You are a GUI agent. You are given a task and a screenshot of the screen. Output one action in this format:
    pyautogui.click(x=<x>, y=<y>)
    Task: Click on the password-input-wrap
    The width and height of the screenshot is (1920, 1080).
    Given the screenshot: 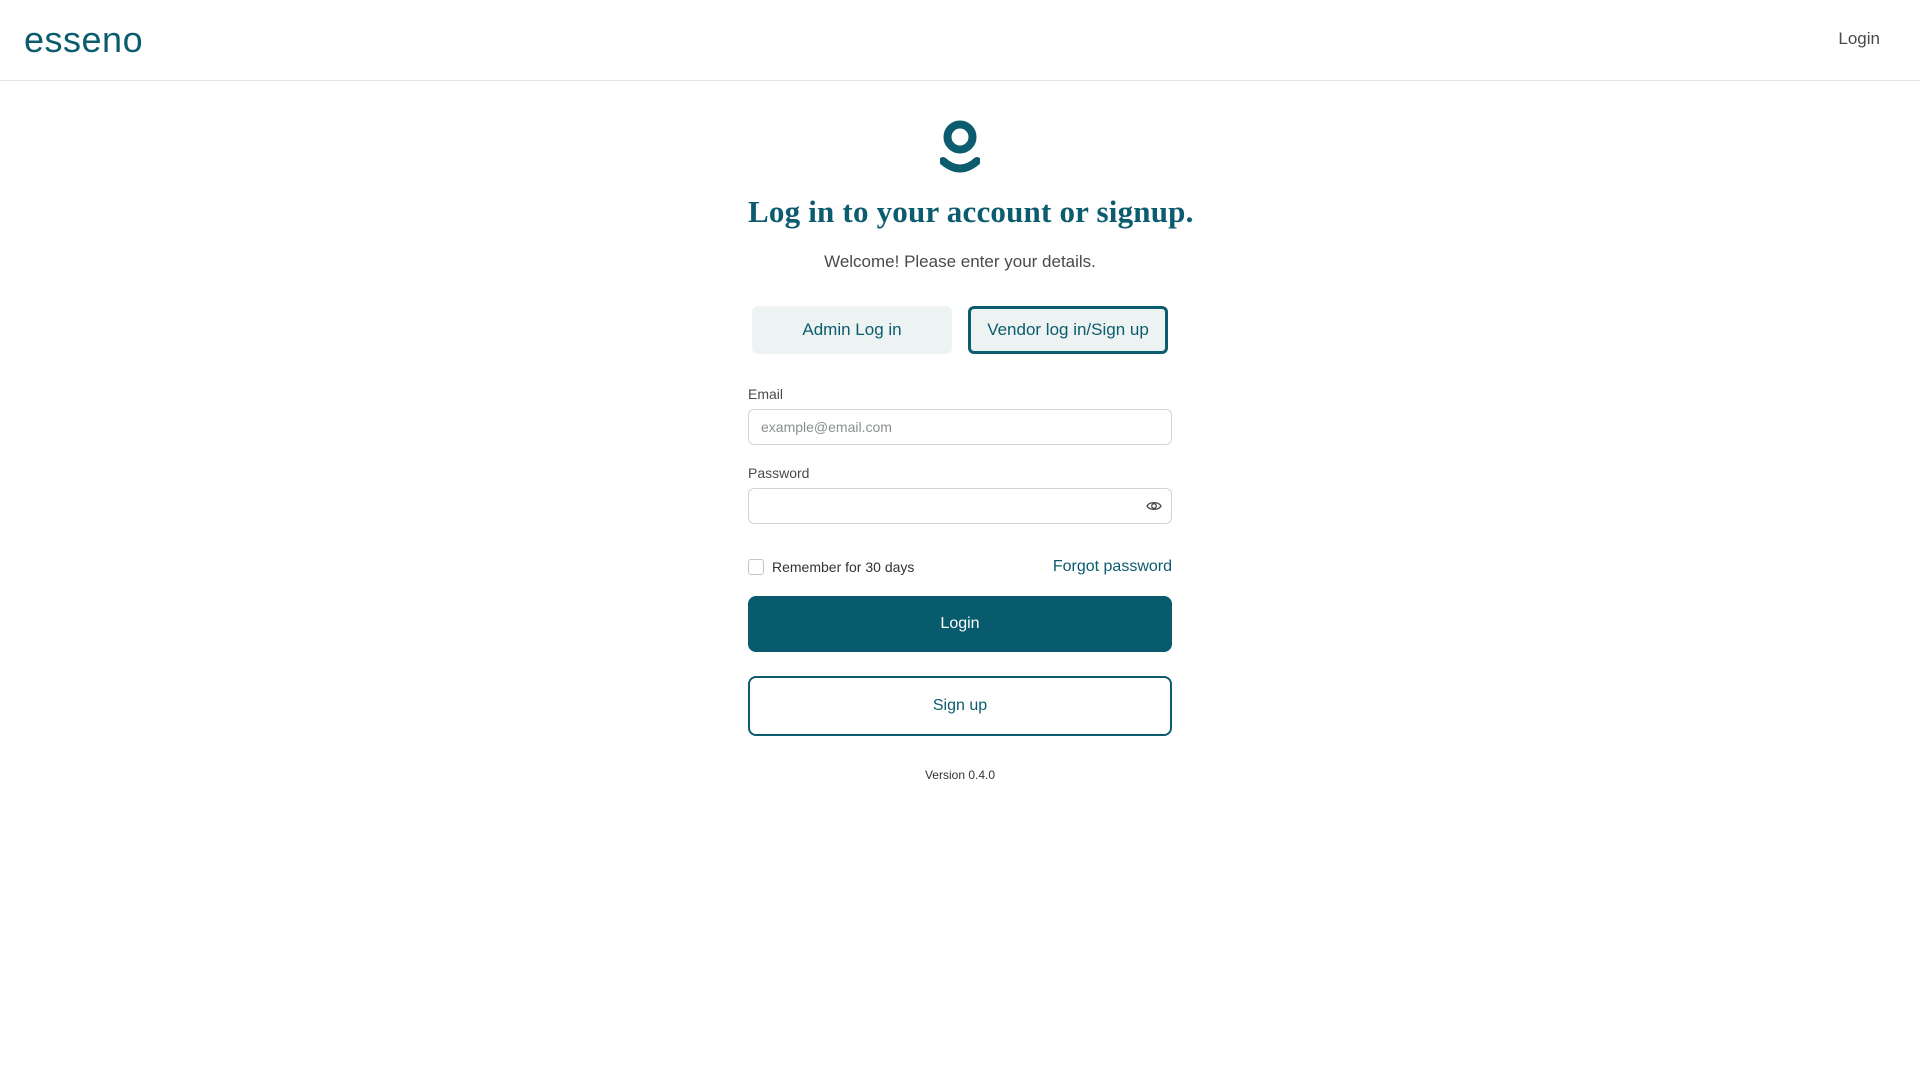 What is the action you would take?
    pyautogui.click(x=960, y=506)
    